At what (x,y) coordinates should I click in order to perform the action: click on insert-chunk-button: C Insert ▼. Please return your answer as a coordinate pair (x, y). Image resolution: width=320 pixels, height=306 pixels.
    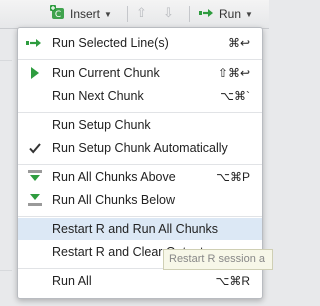
    Looking at the image, I should click on (81, 14).